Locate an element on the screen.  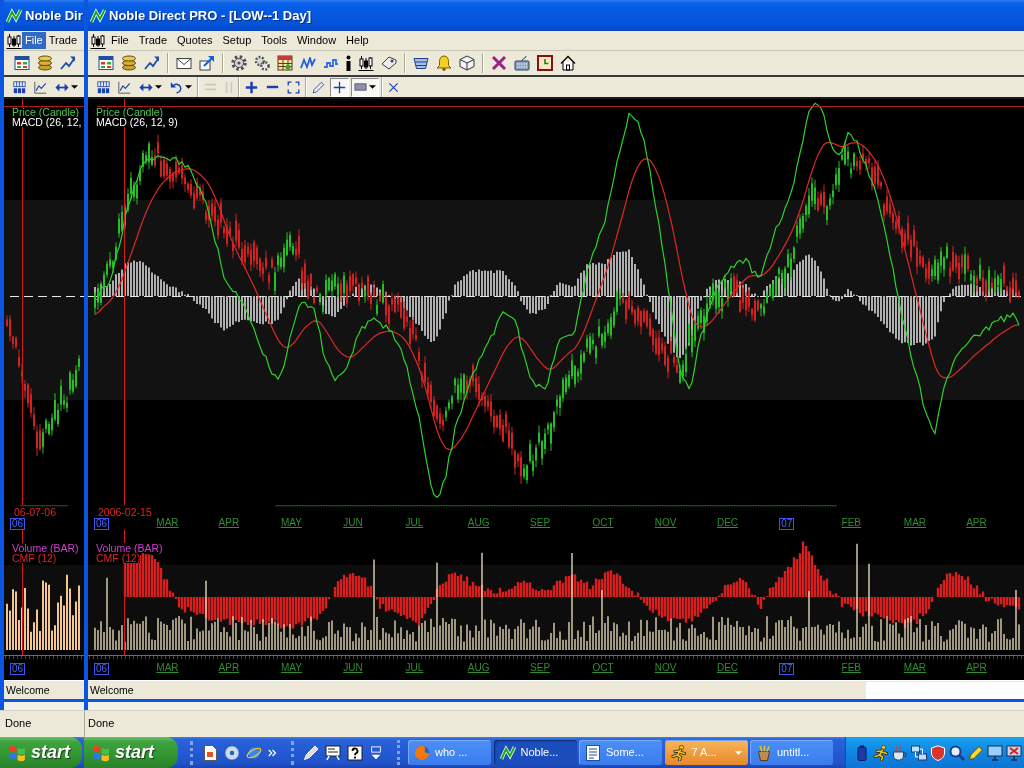
step-line-icon is located at coordinates (331, 63).